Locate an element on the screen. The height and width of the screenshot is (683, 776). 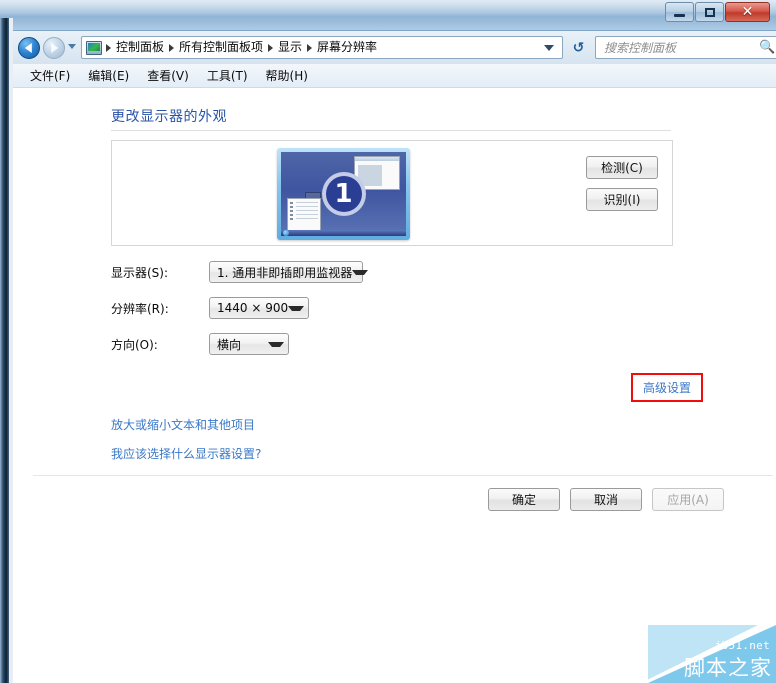
minimize-icon is located at coordinates (679, 15).